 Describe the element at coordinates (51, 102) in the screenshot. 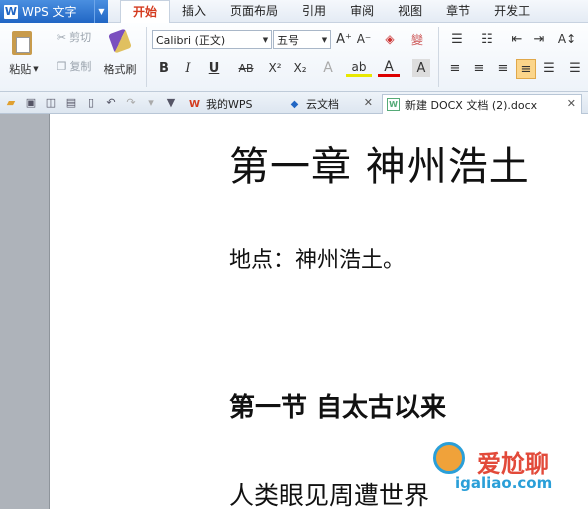

I see `print-preview-icon: ◫` at that location.